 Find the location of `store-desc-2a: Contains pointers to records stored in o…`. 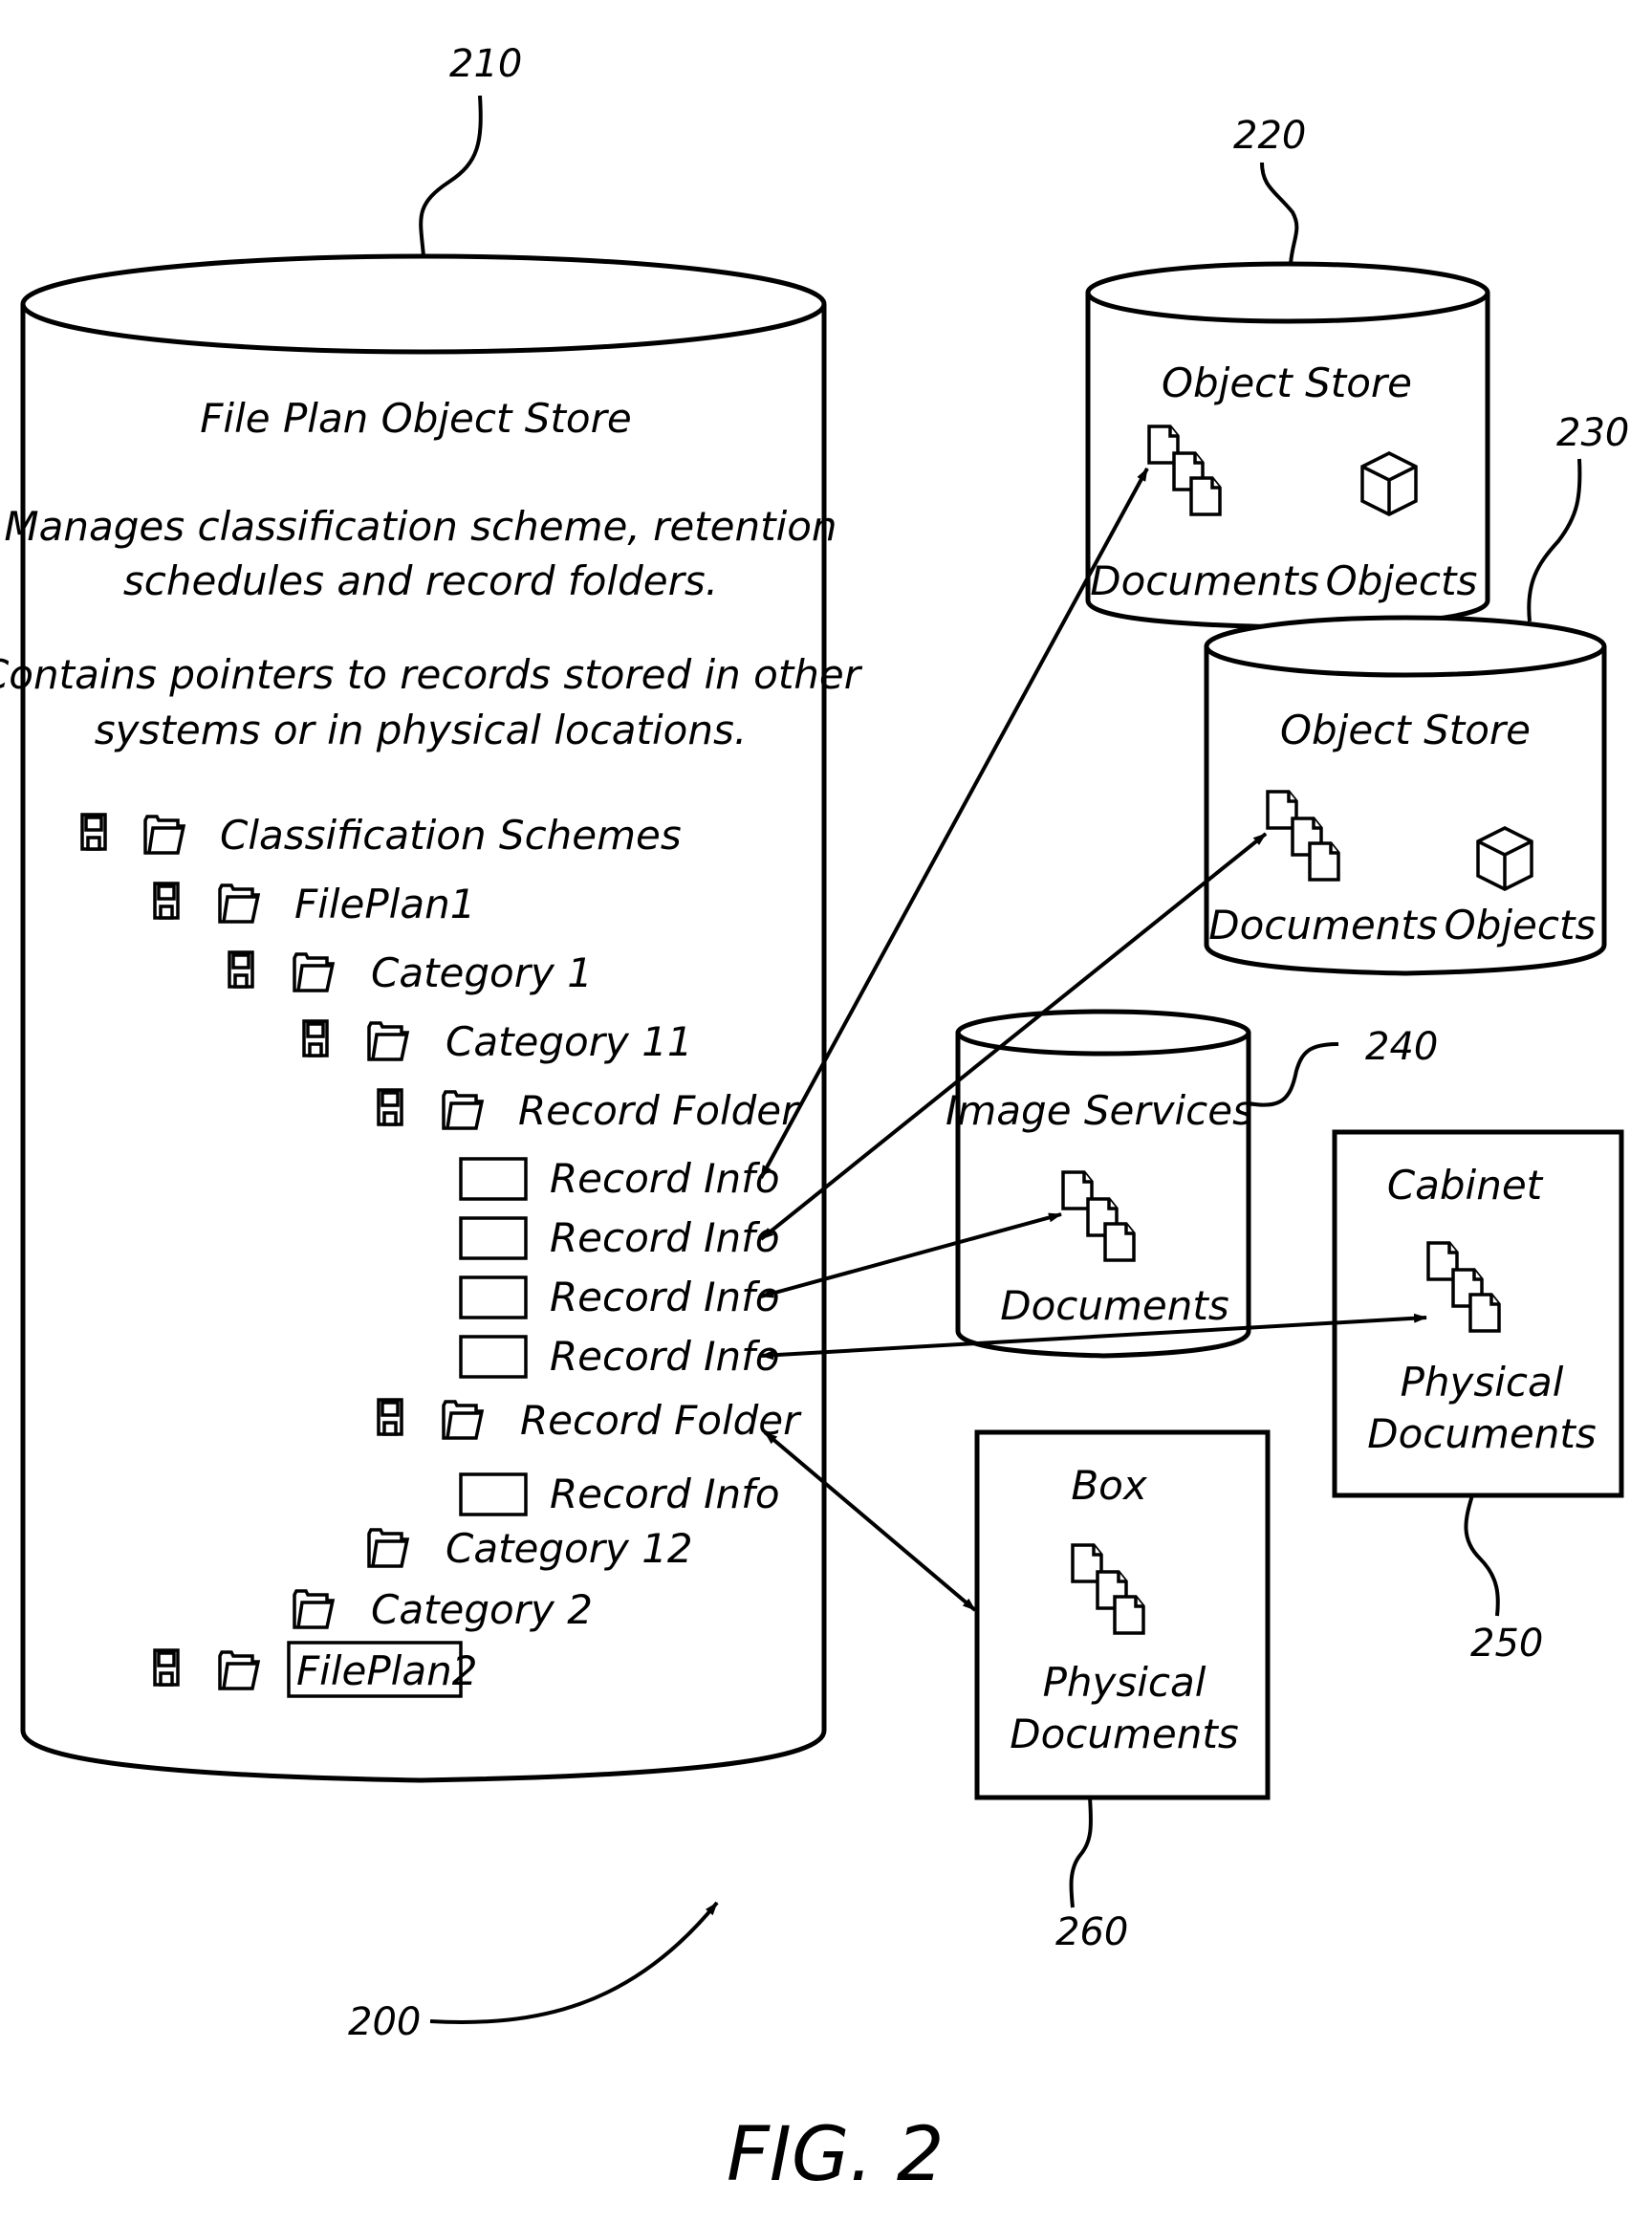

store-desc-2a: Contains pointers to records stored in o… is located at coordinates (431, 674).